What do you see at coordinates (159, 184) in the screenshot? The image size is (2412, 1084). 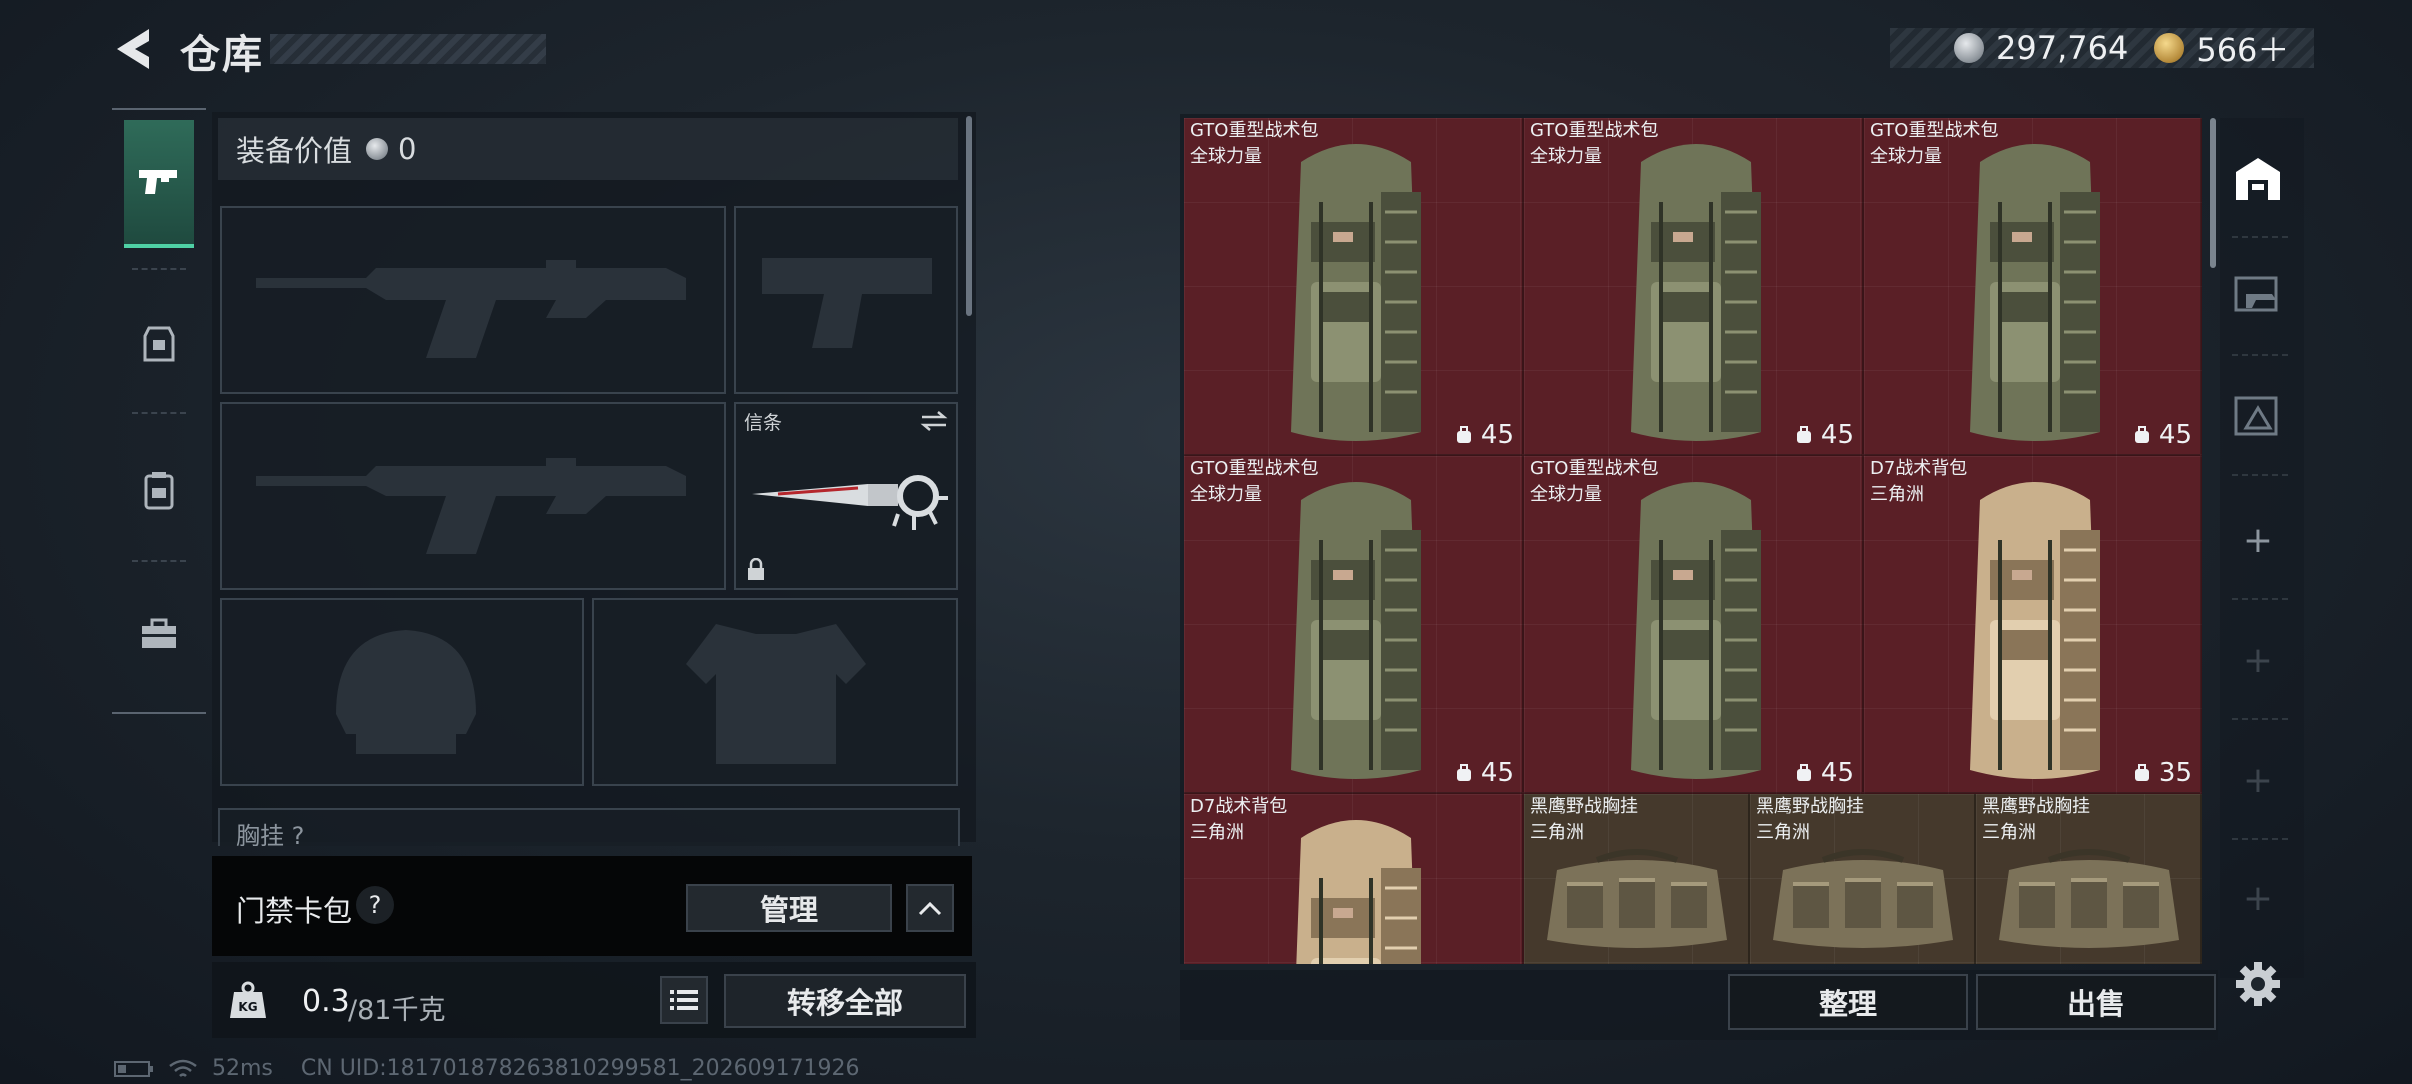 I see `nav-weapons` at bounding box center [159, 184].